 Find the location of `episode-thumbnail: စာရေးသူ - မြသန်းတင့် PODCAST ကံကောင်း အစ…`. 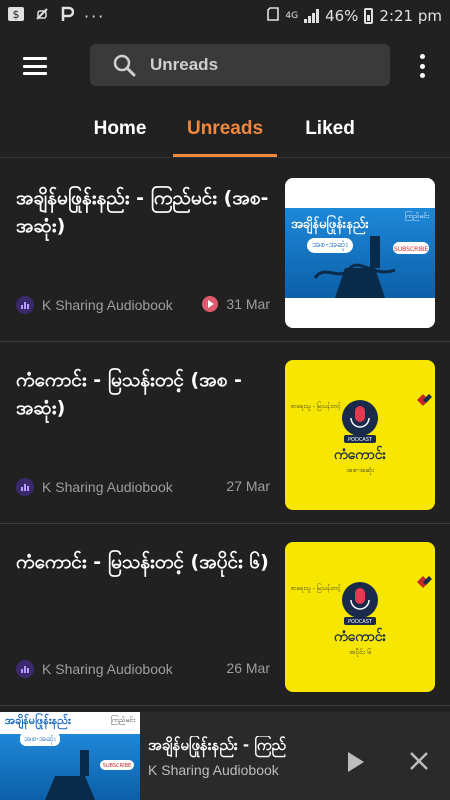

episode-thumbnail: စာရေးသူ - မြသန်းတင့် PODCAST ကံကောင်း အစ… is located at coordinates (360, 435).